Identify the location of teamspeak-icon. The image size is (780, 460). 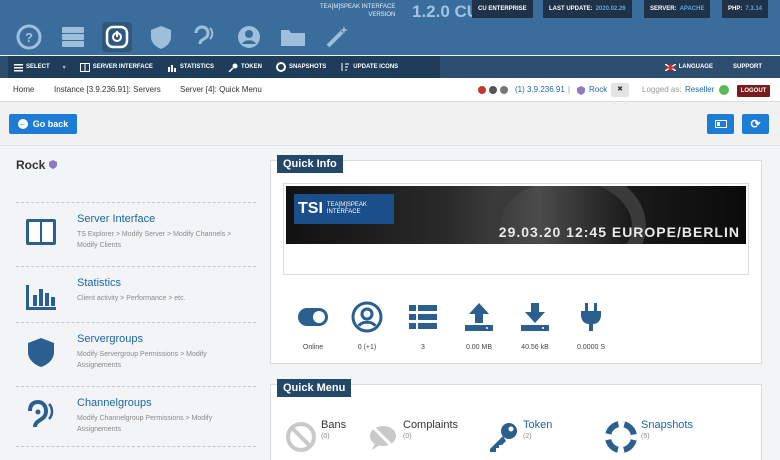
(117, 37).